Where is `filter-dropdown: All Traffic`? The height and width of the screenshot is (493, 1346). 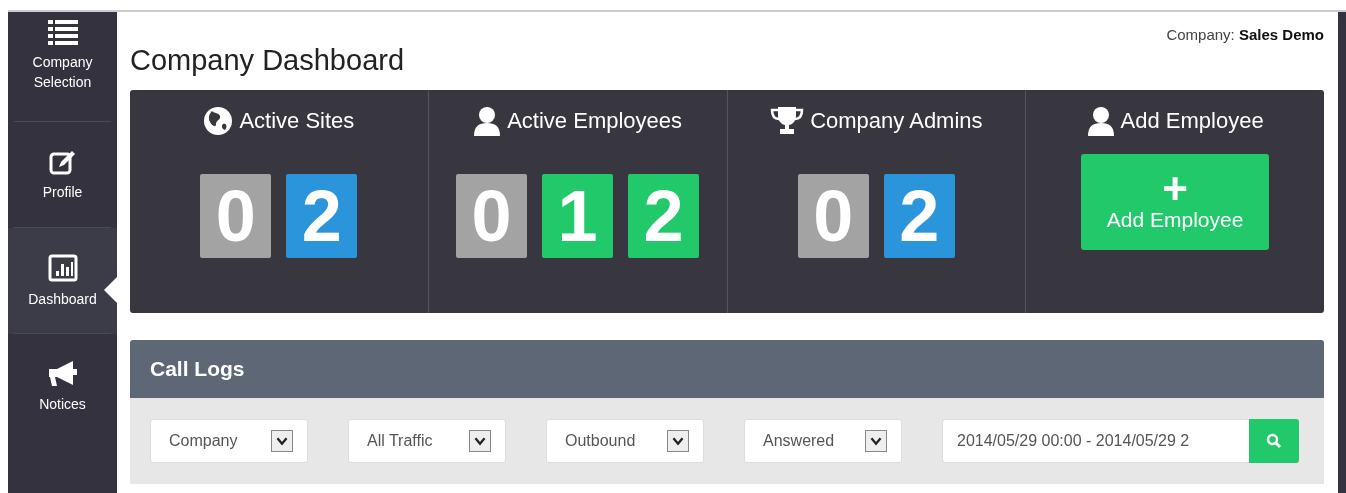
filter-dropdown: All Traffic is located at coordinates (427, 441).